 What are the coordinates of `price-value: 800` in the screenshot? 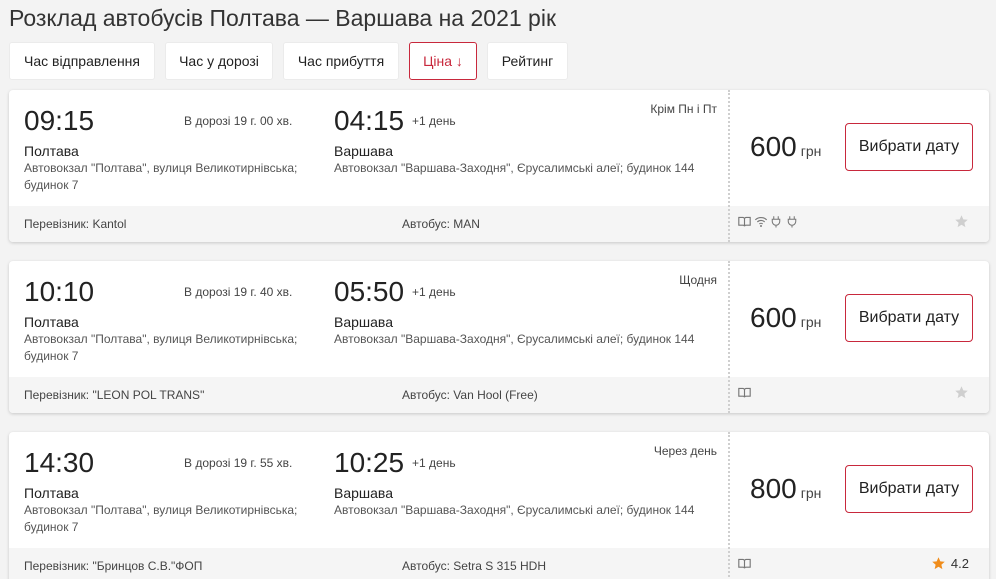 It's located at (773, 488).